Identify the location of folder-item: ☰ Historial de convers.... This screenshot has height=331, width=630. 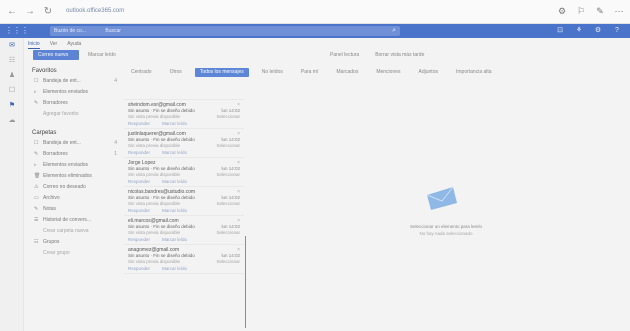
(75, 220).